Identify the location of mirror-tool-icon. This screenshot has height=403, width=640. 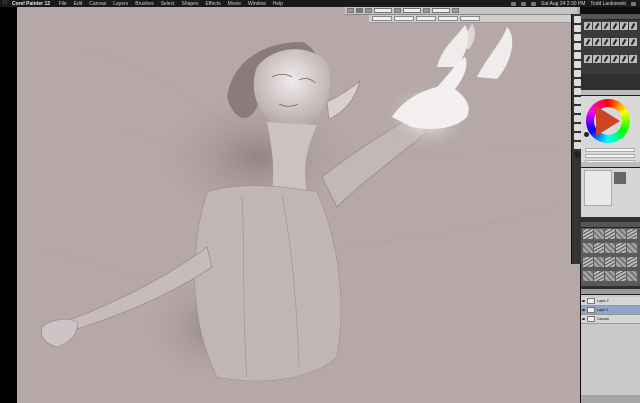
(577, 118).